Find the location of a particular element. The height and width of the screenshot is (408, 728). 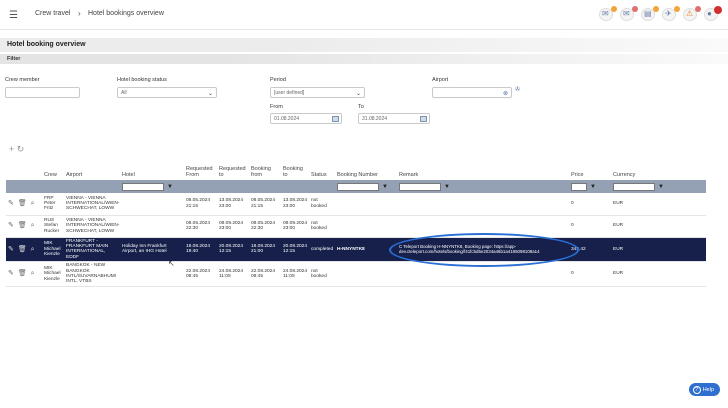

cell-requested-from: 22.08.2024 08:45 is located at coordinates (200, 274).